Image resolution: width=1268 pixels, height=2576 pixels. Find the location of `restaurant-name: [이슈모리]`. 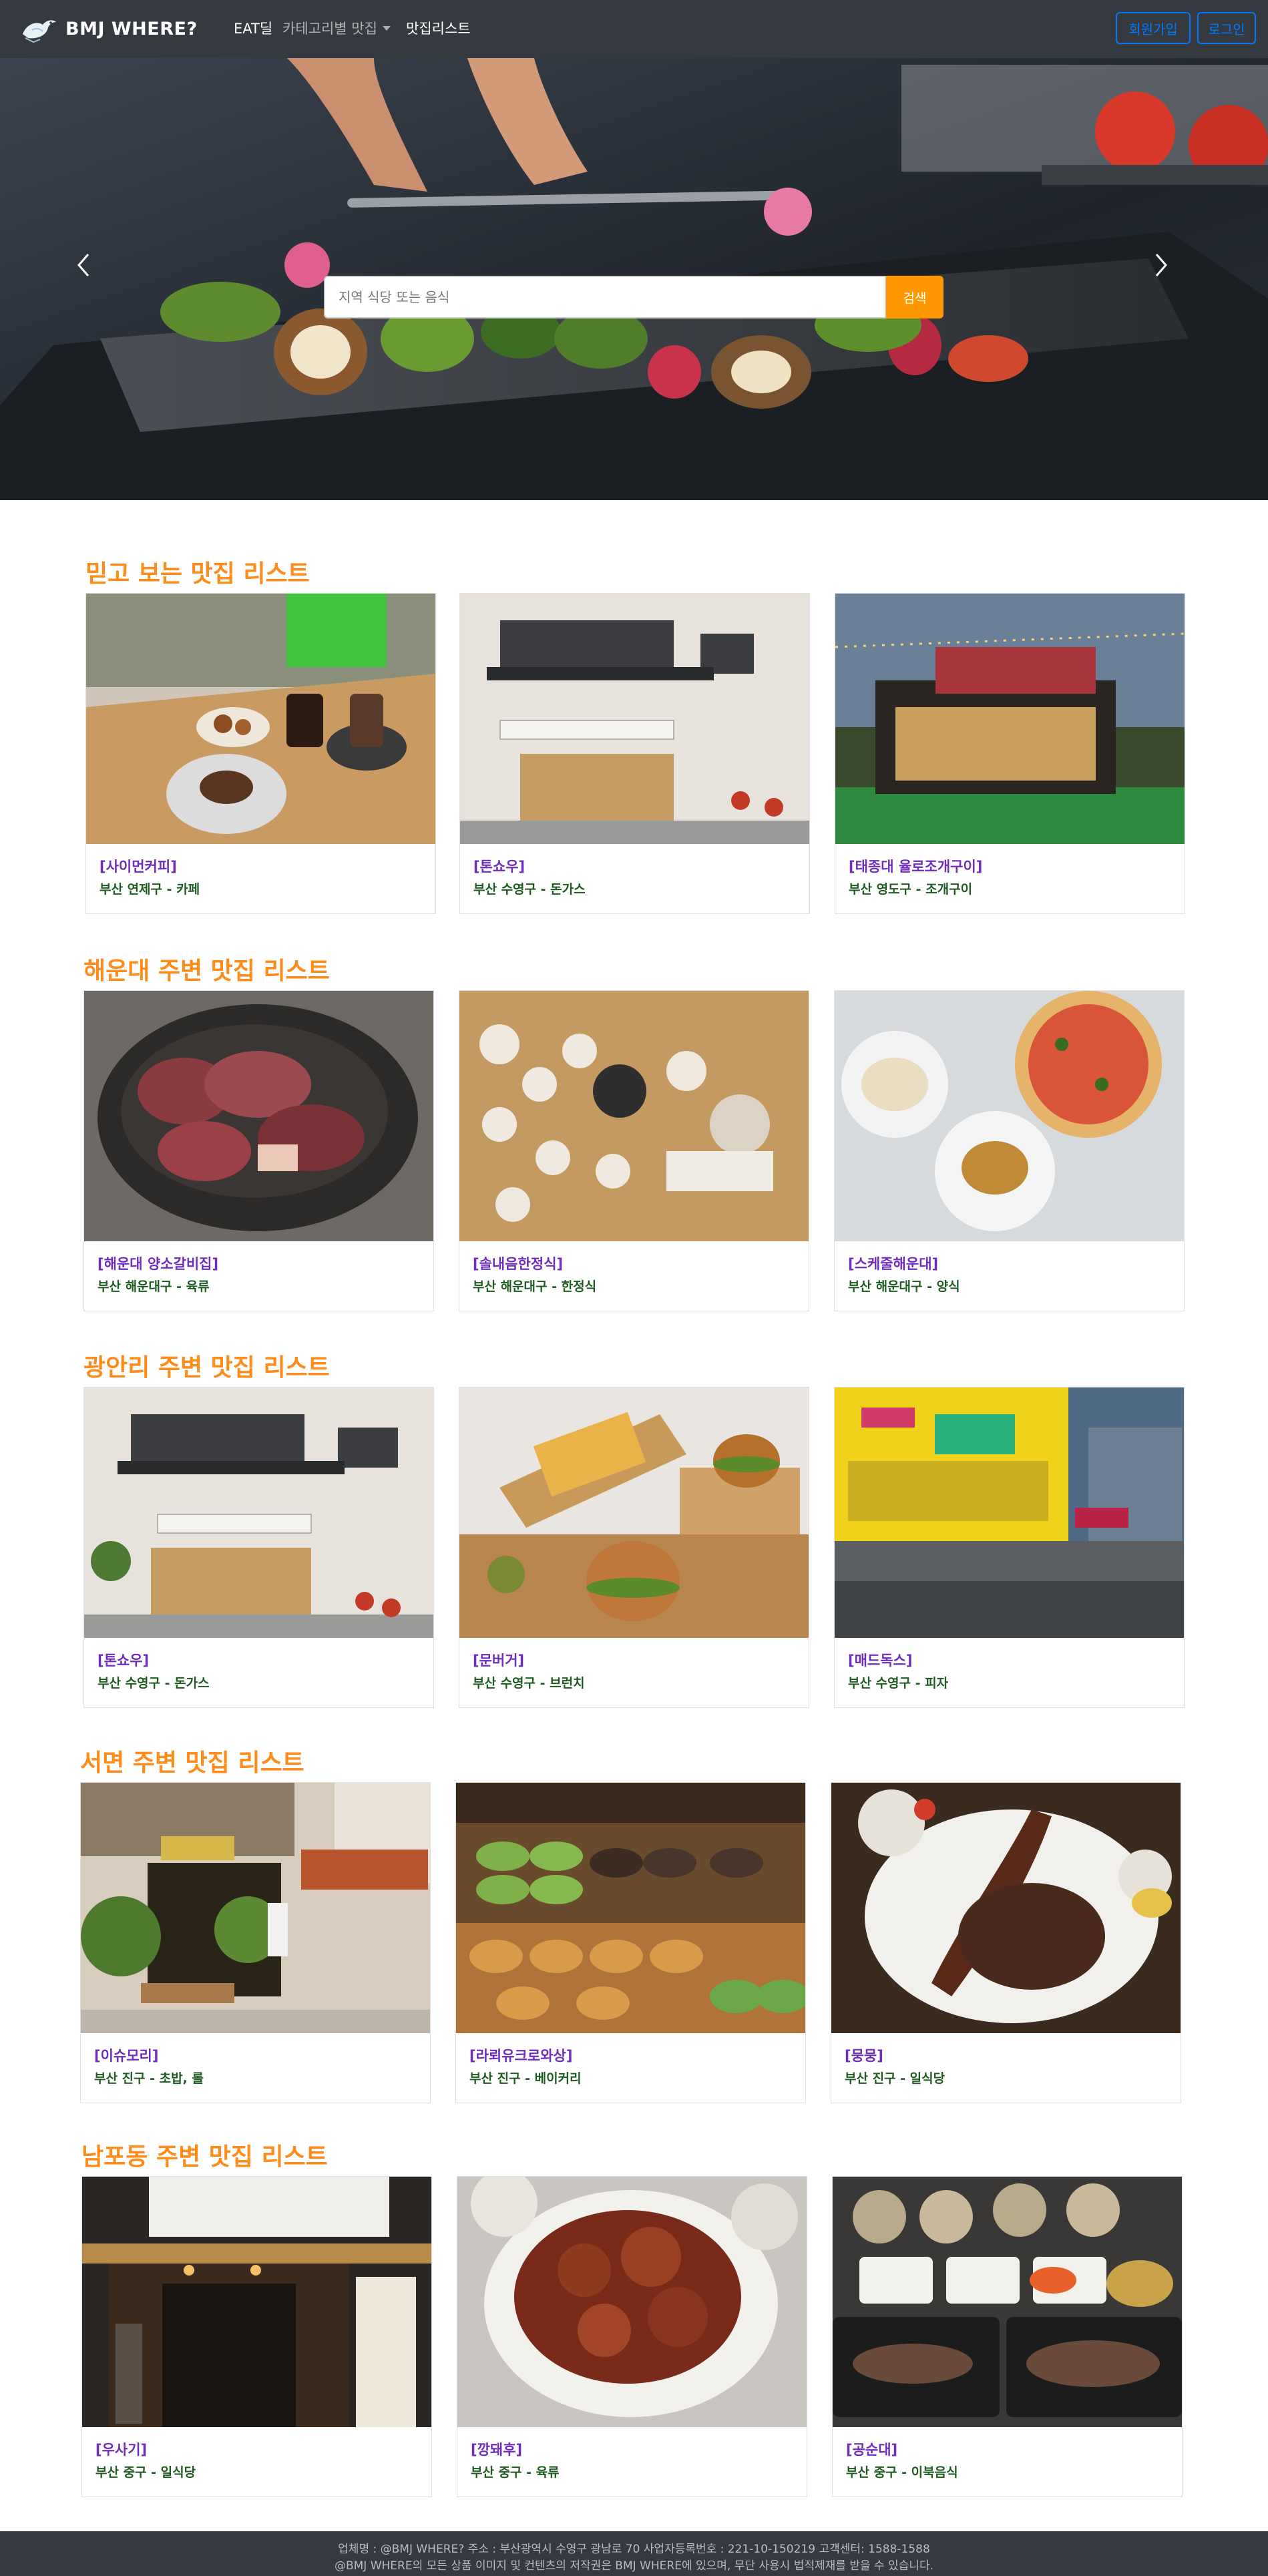

restaurant-name: [이슈모리] is located at coordinates (127, 2056).